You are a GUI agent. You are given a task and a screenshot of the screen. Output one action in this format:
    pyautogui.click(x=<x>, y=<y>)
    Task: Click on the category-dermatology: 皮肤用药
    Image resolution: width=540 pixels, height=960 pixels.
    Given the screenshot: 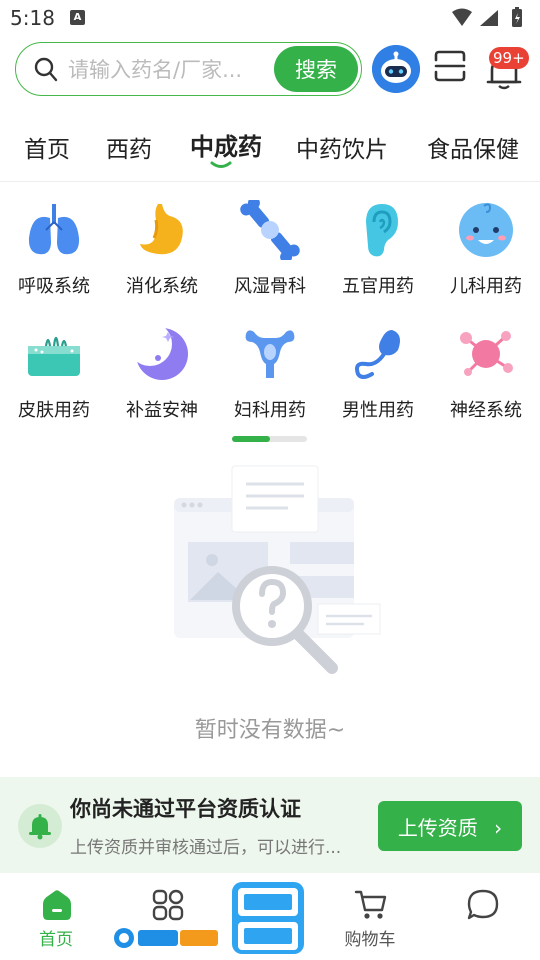 What is the action you would take?
    pyautogui.click(x=54, y=371)
    